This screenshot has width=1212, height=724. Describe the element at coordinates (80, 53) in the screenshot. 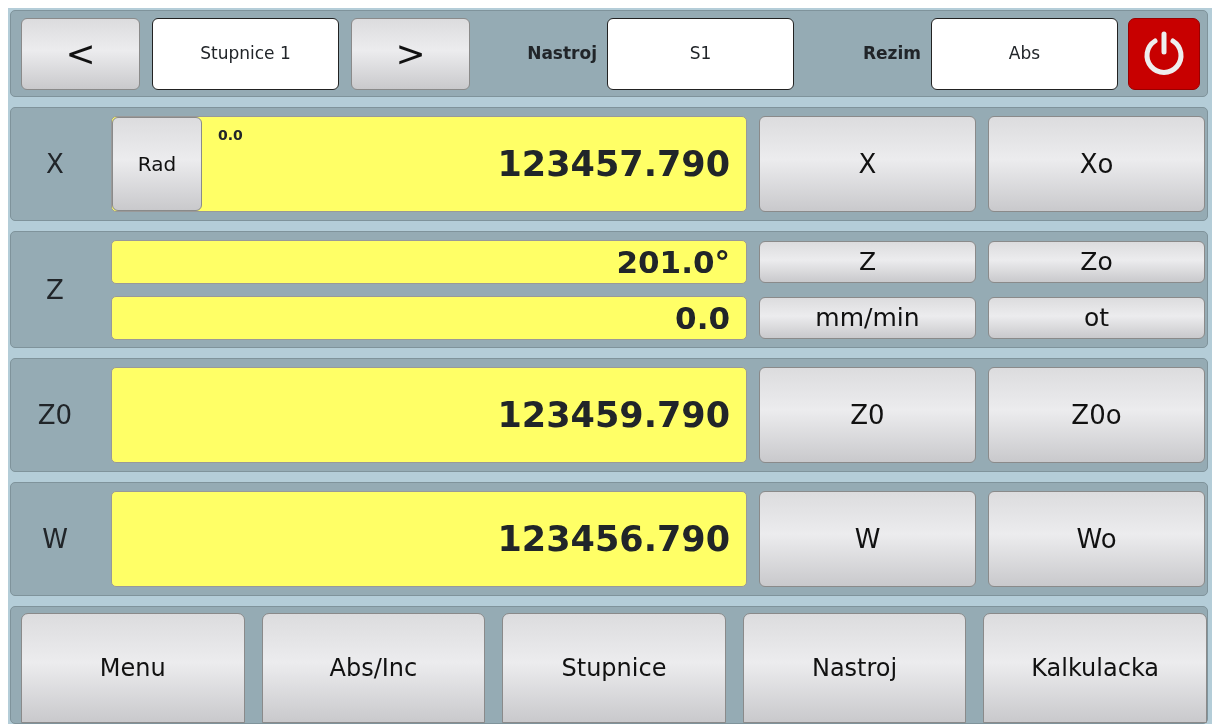

I see `previous-button: <` at that location.